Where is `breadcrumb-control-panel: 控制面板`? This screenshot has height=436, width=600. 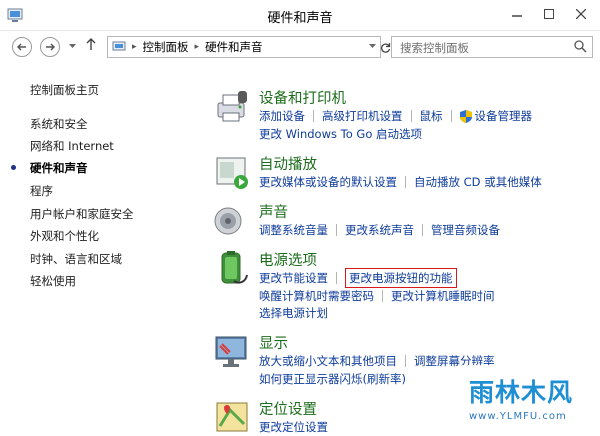
breadcrumb-control-panel: 控制面板 is located at coordinates (166, 47).